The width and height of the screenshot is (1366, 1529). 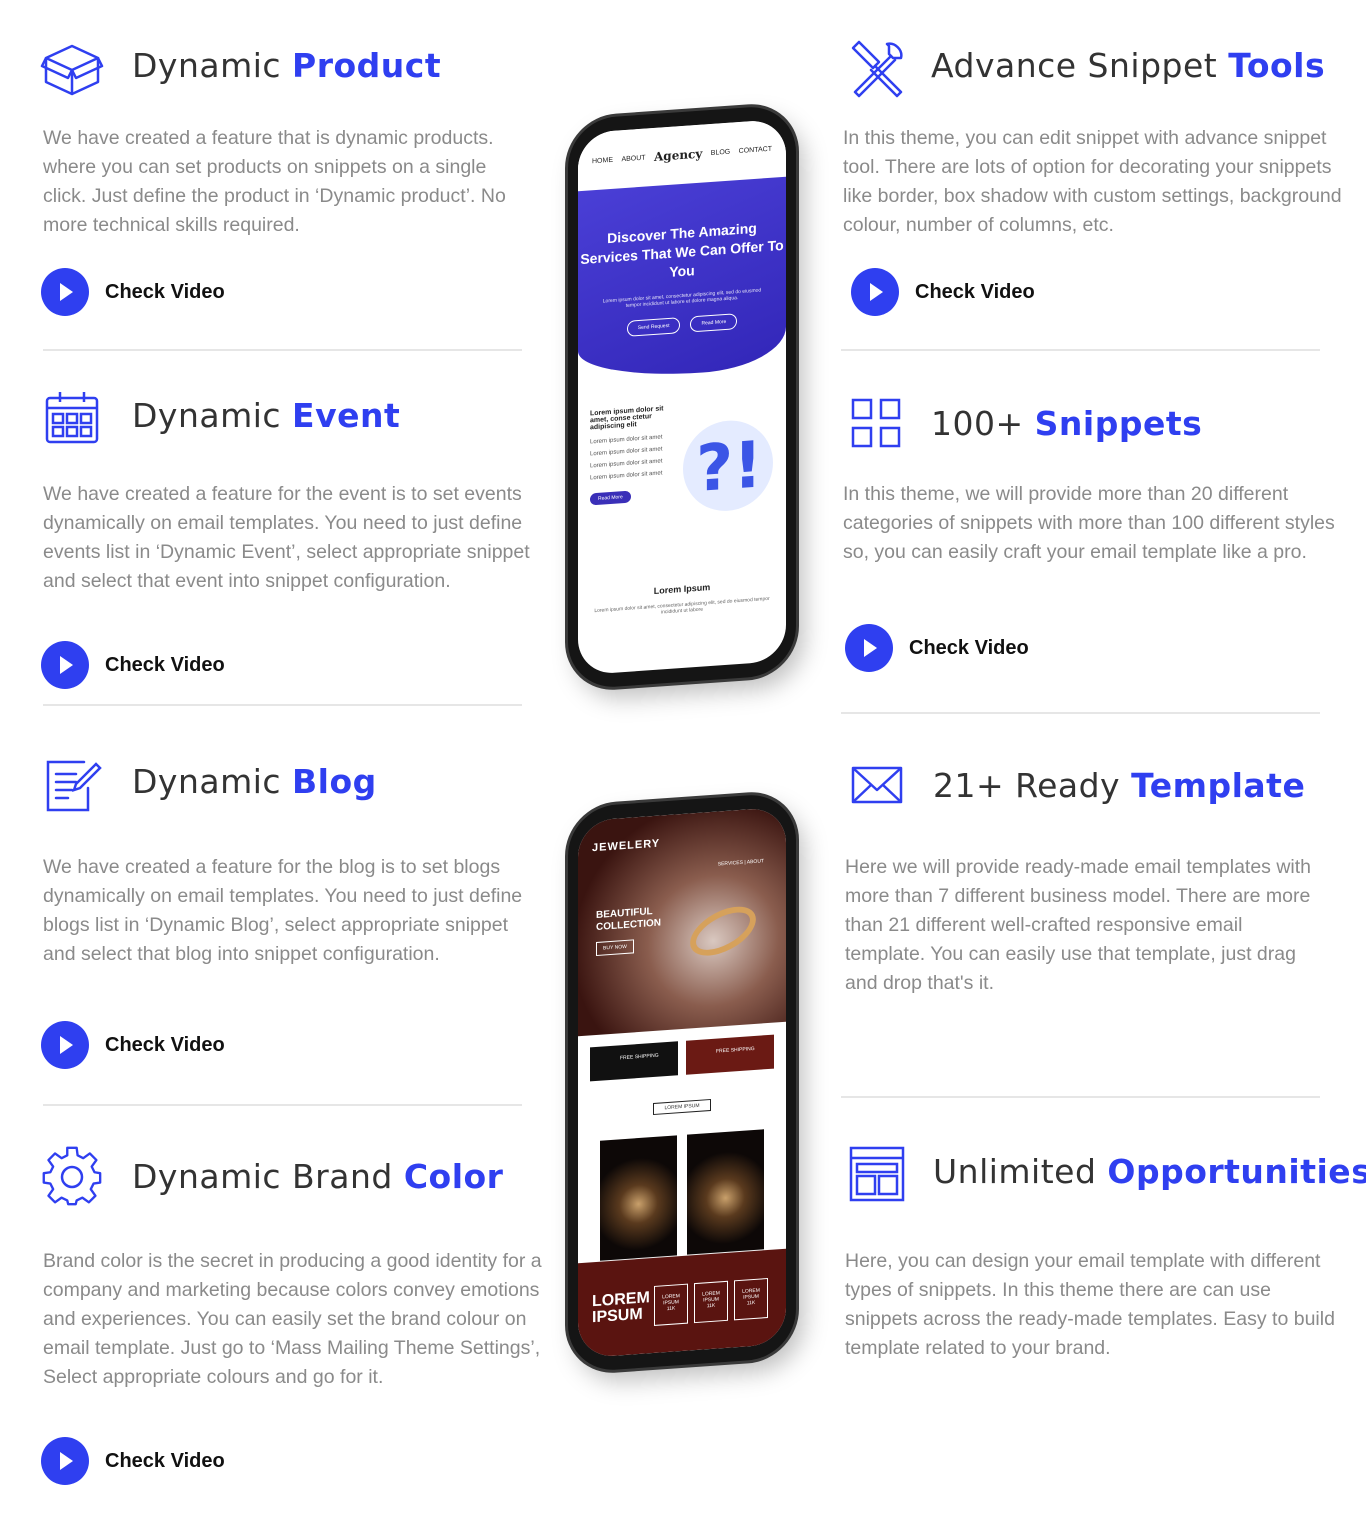 I want to click on tools-icon, so click(x=877, y=70).